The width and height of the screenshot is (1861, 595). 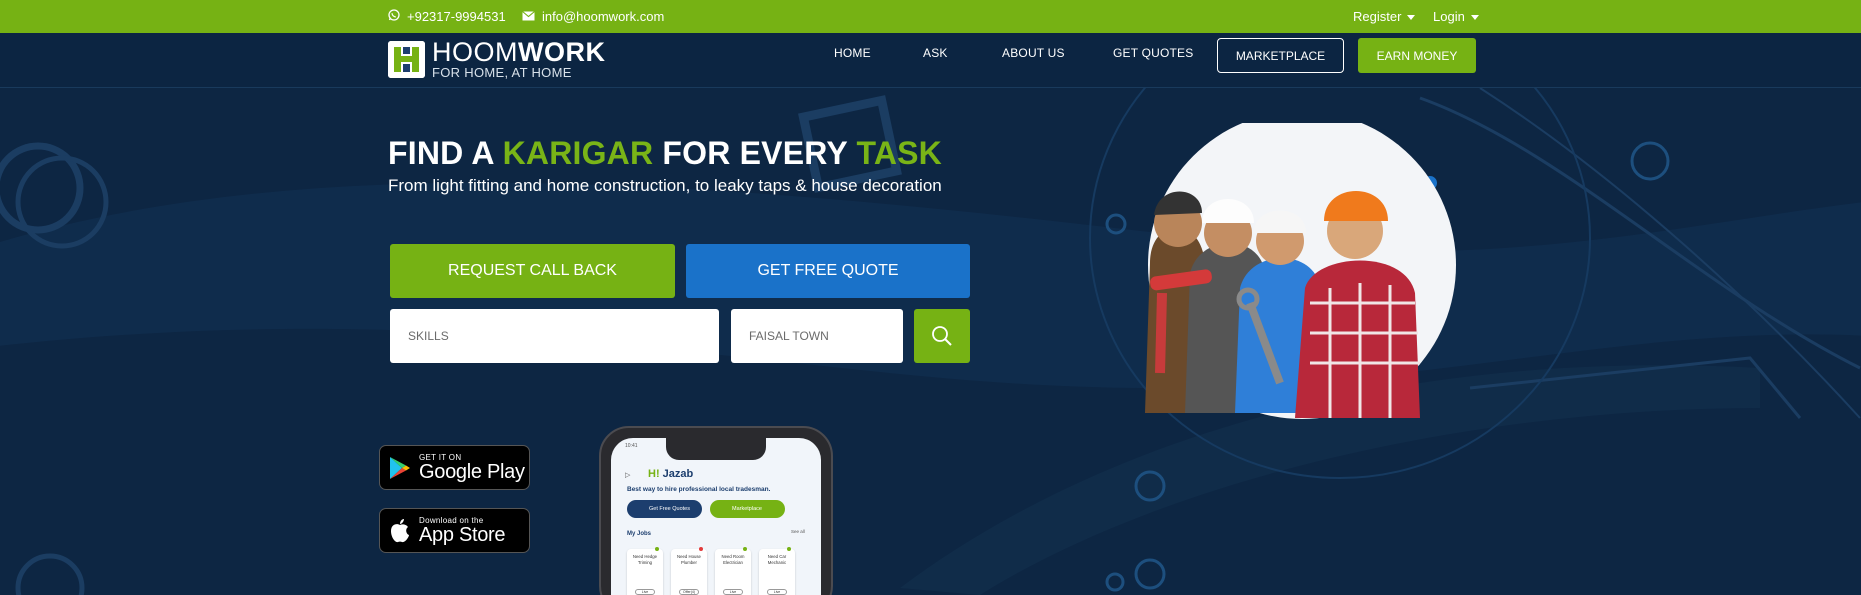 I want to click on brand-name-light: HOOM, so click(x=475, y=52).